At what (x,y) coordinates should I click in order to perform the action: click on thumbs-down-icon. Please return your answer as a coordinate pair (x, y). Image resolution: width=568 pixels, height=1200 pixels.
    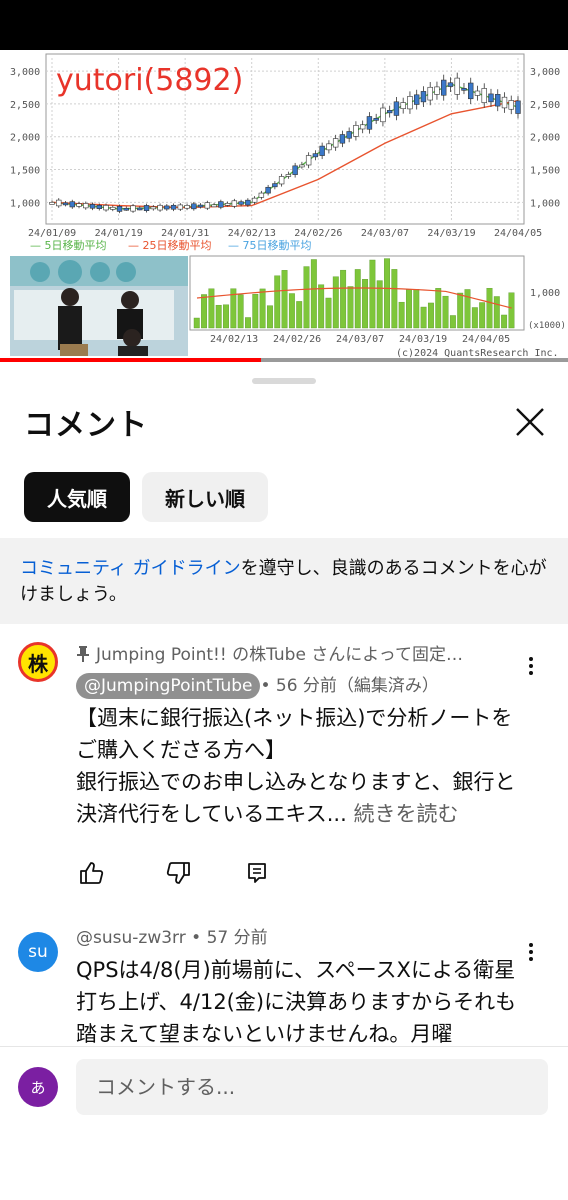
    Looking at the image, I should click on (178, 873).